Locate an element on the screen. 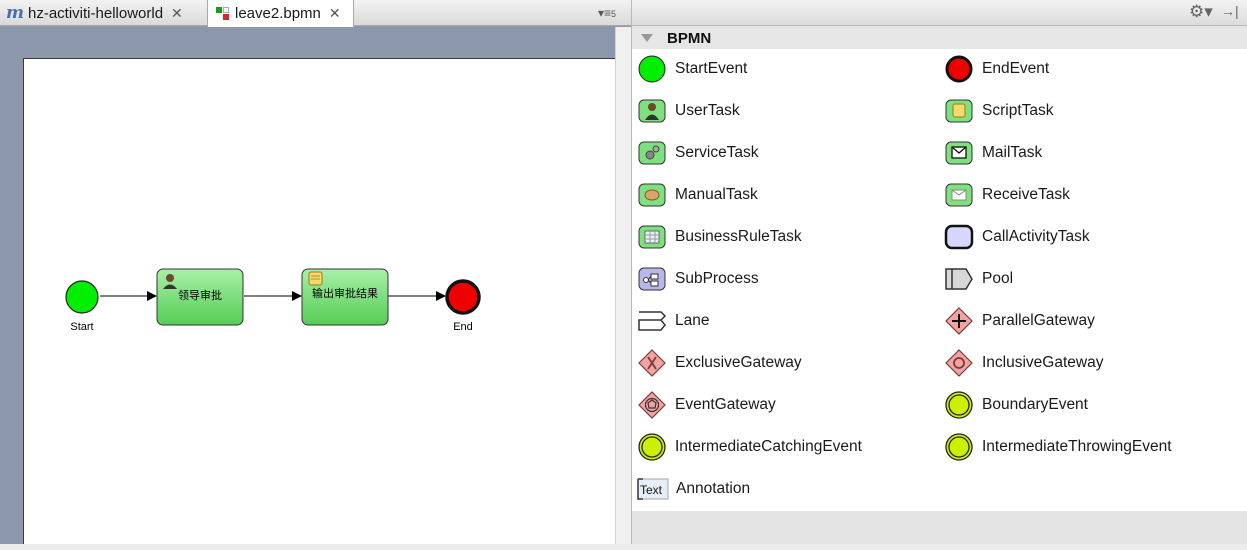 The width and height of the screenshot is (1247, 550). end-event-label: End is located at coordinates (463, 327).